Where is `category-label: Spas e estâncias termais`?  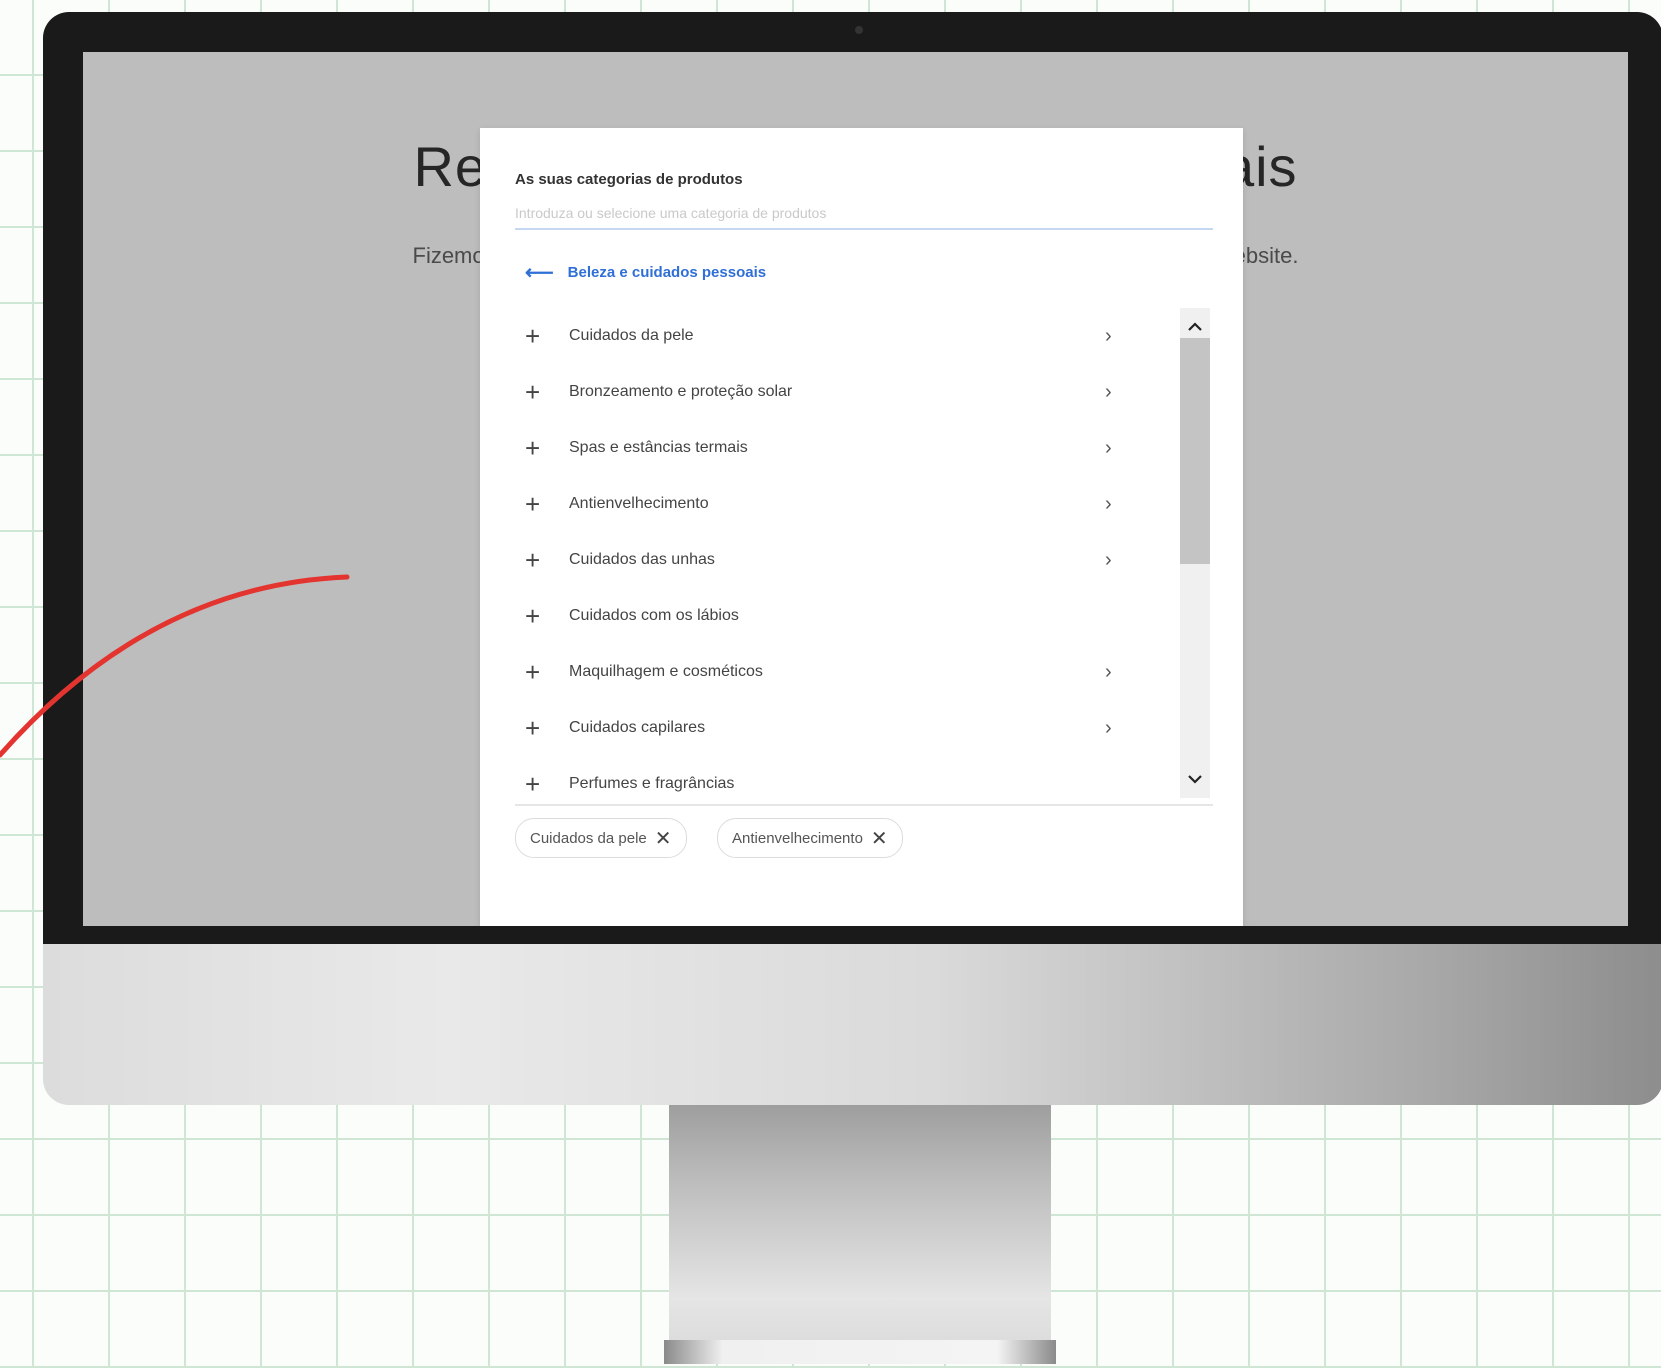 category-label: Spas e estâncias termais is located at coordinates (658, 447).